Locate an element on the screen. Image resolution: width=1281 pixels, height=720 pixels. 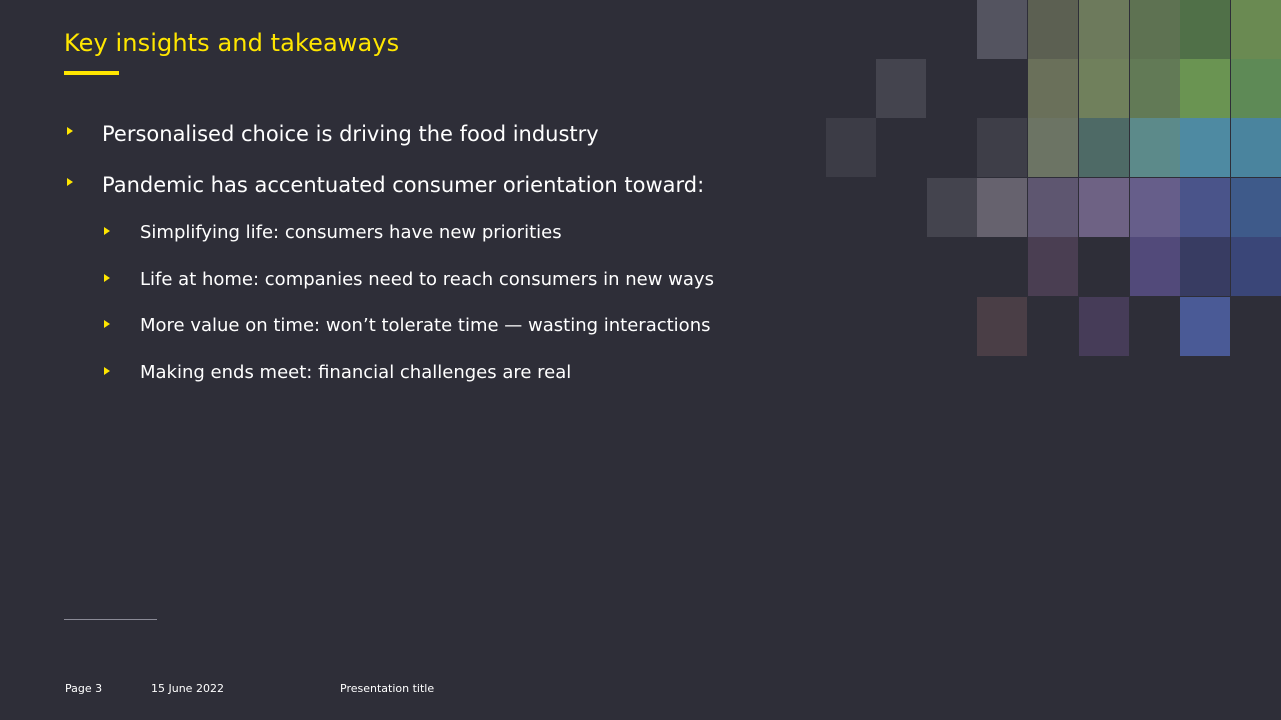
footer-date: 15 June 2022 is located at coordinates (187, 688).